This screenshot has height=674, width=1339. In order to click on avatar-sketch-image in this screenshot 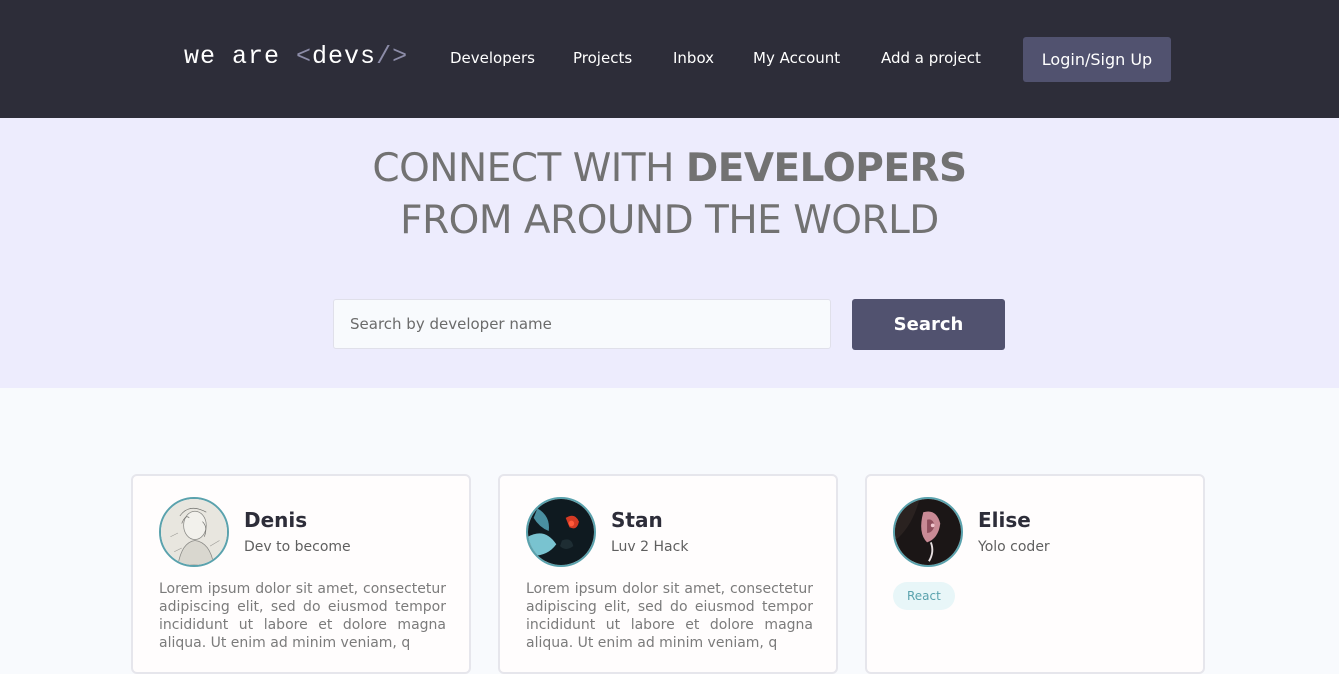, I will do `click(194, 532)`.